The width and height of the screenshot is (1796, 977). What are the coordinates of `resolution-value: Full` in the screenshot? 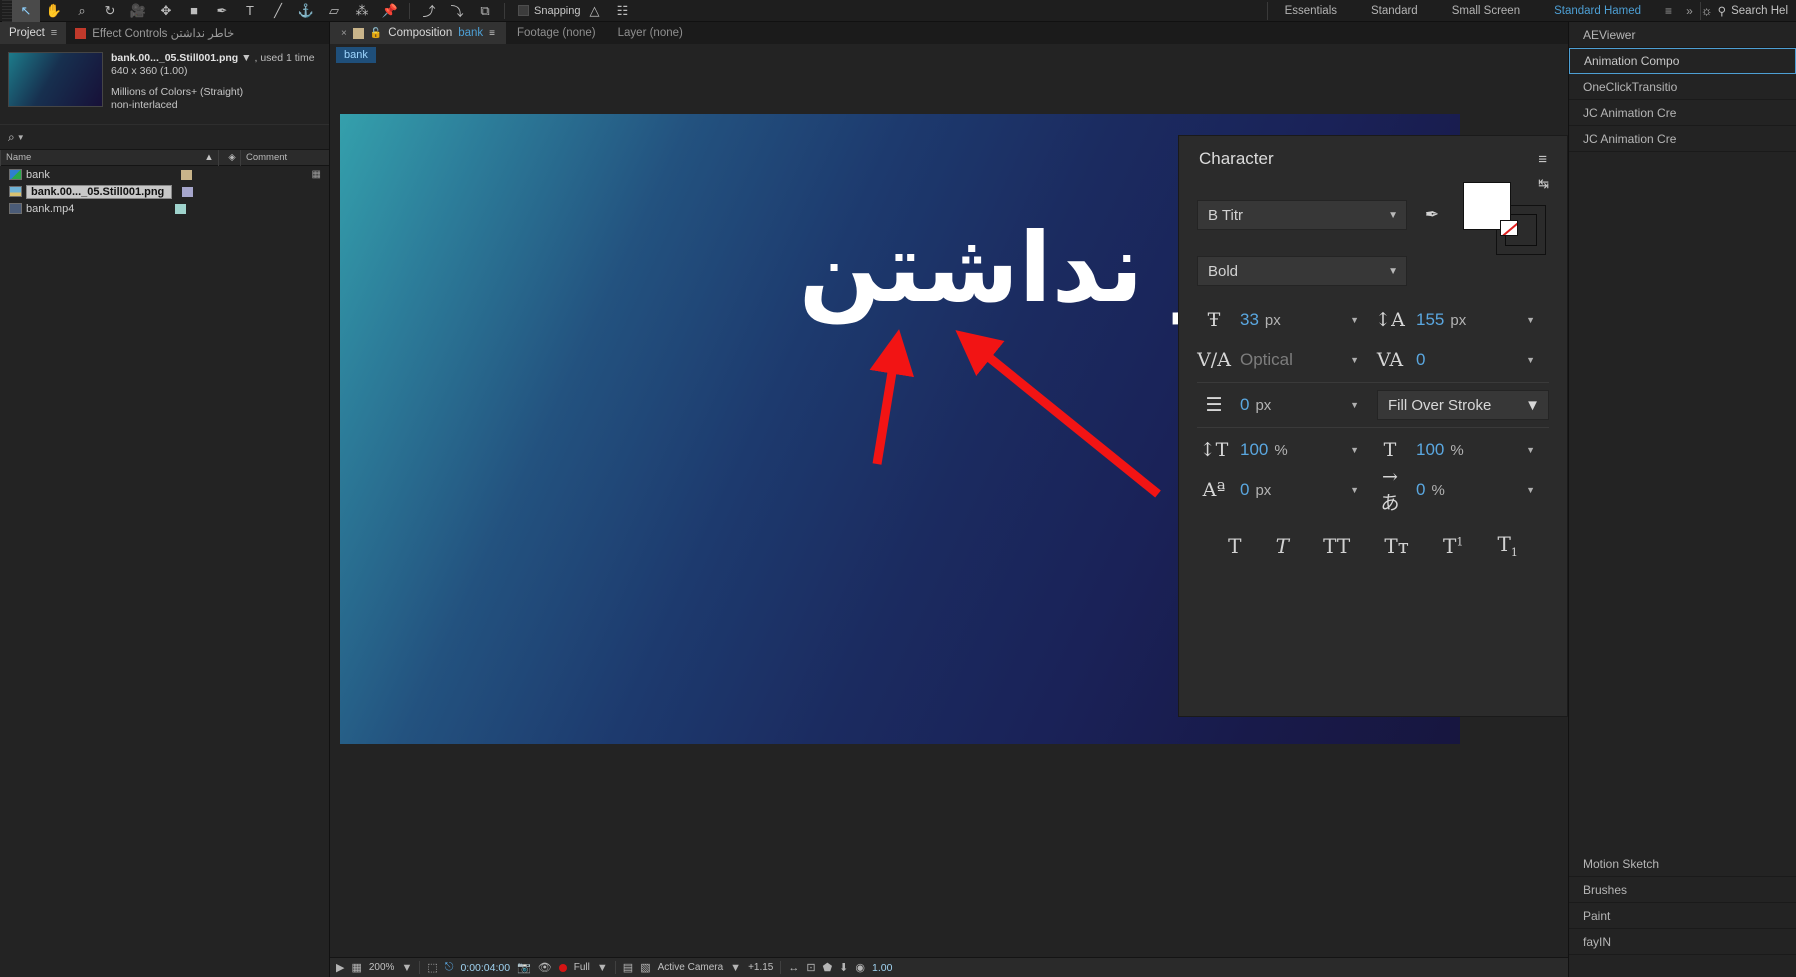 It's located at (582, 967).